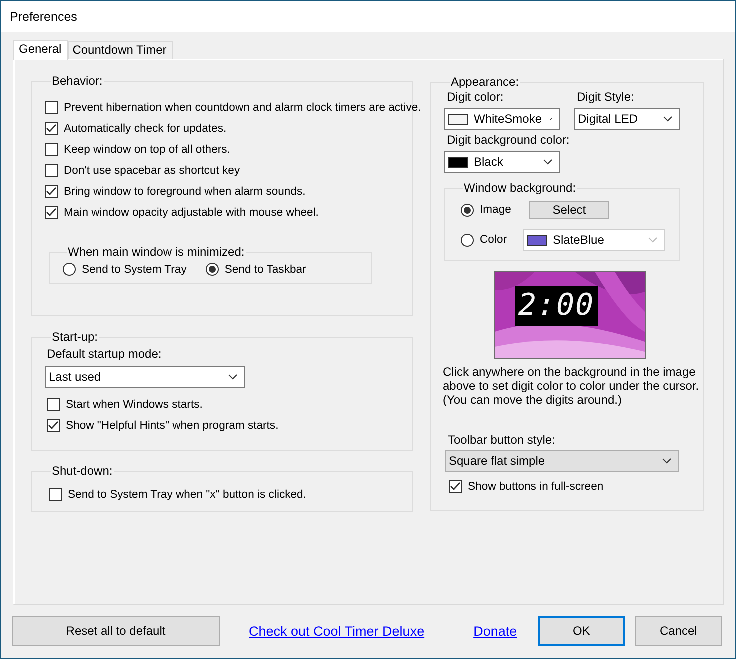  I want to click on checkbox-label: Automatically check for updates., so click(145, 128).